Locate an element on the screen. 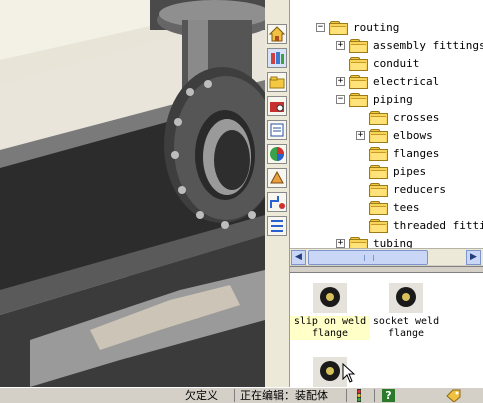 The image size is (483, 403). tag-icon is located at coordinates (454, 395).